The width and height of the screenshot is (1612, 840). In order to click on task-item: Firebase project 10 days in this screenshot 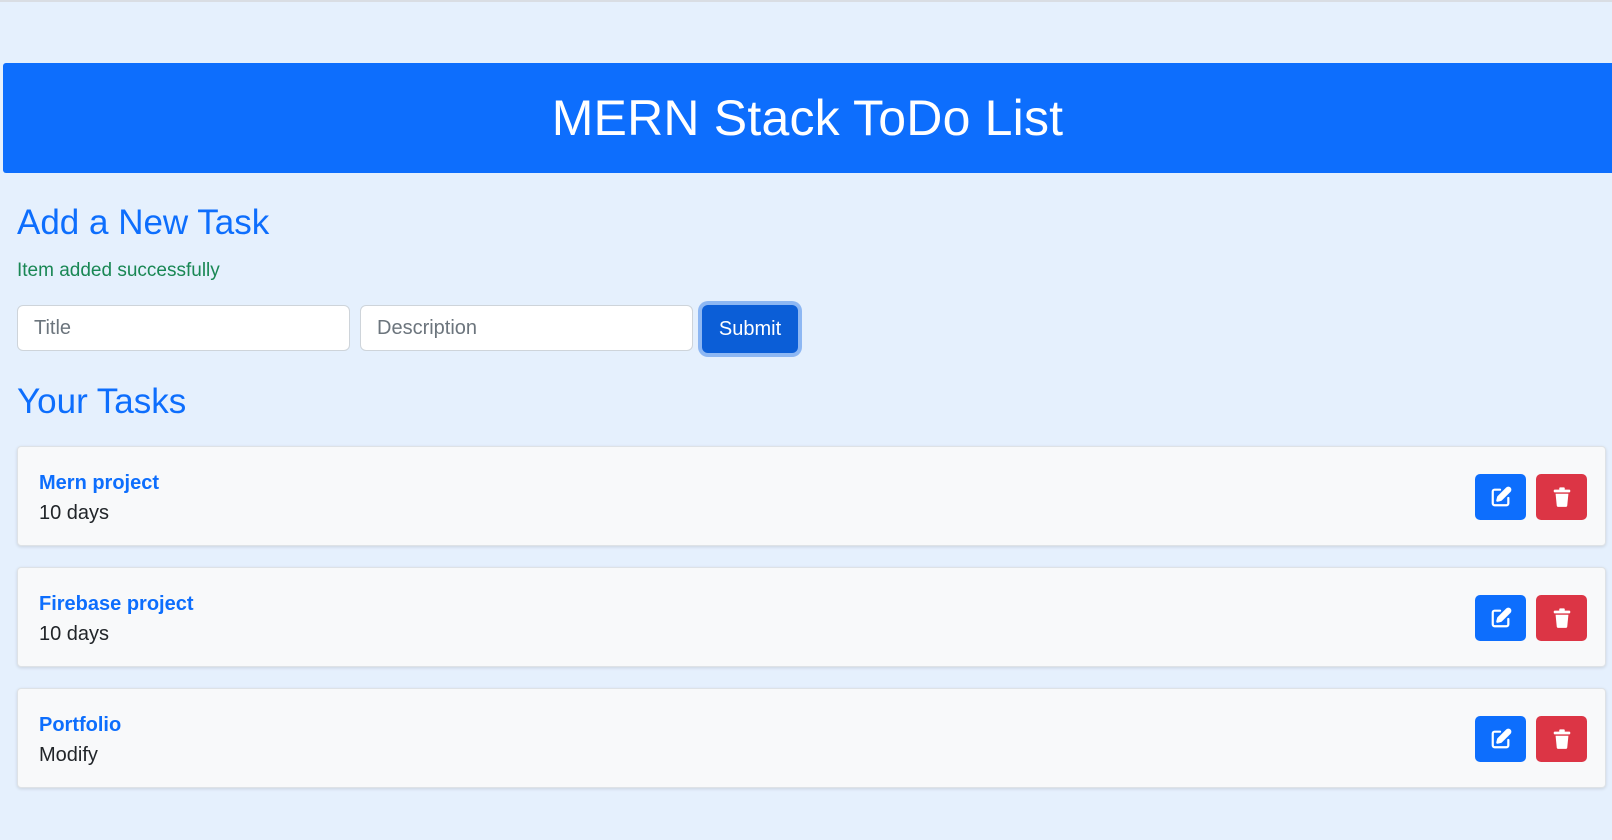, I will do `click(811, 617)`.